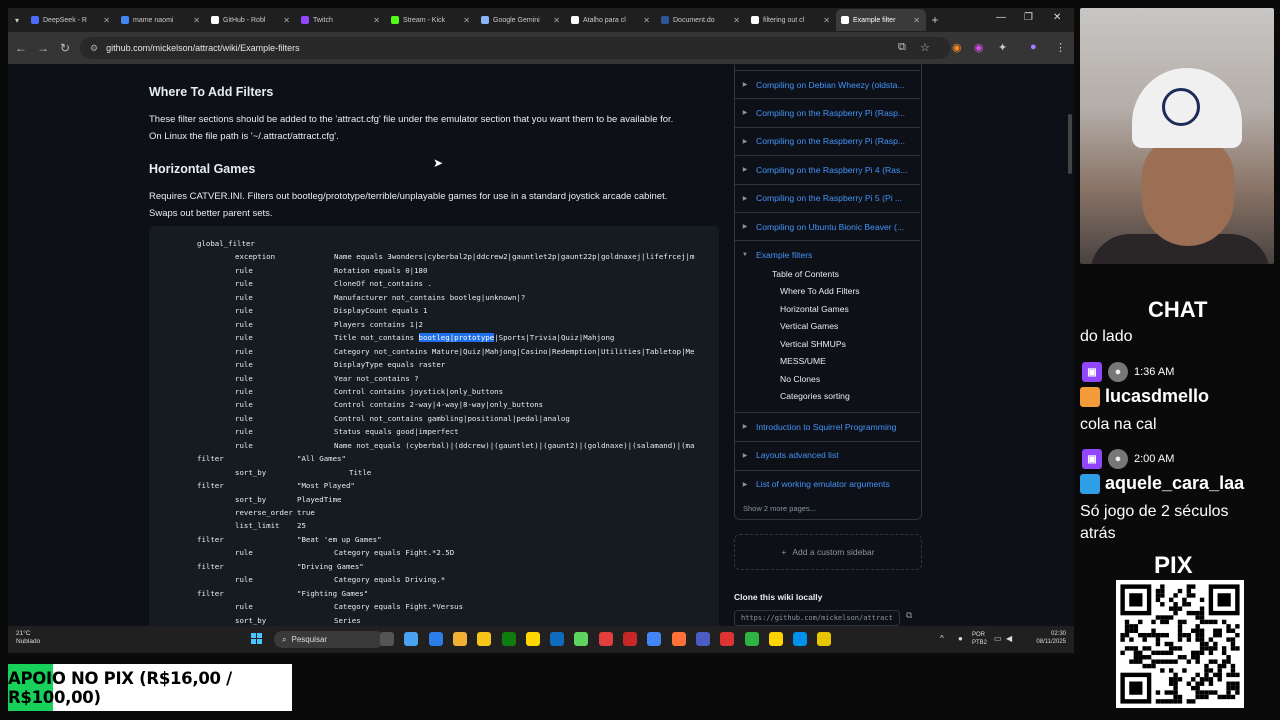 The width and height of the screenshot is (1280, 720). What do you see at coordinates (828, 552) in the screenshot?
I see `add-custom-sidebar-button: + Add a custom sidebar` at bounding box center [828, 552].